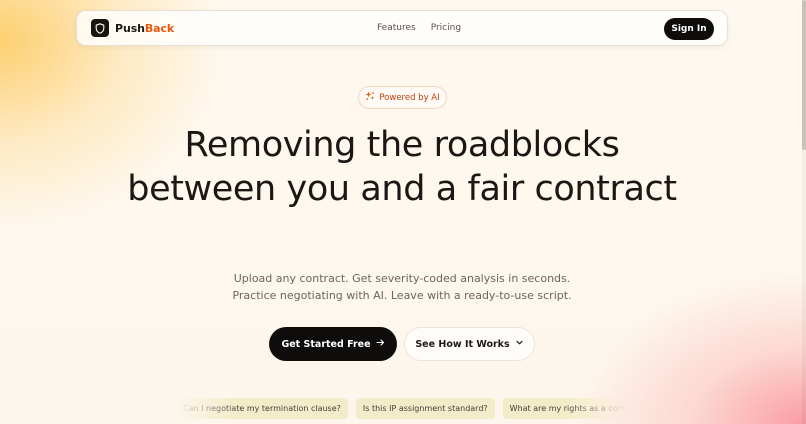  What do you see at coordinates (519, 344) in the screenshot?
I see `chevron-down-icon` at bounding box center [519, 344].